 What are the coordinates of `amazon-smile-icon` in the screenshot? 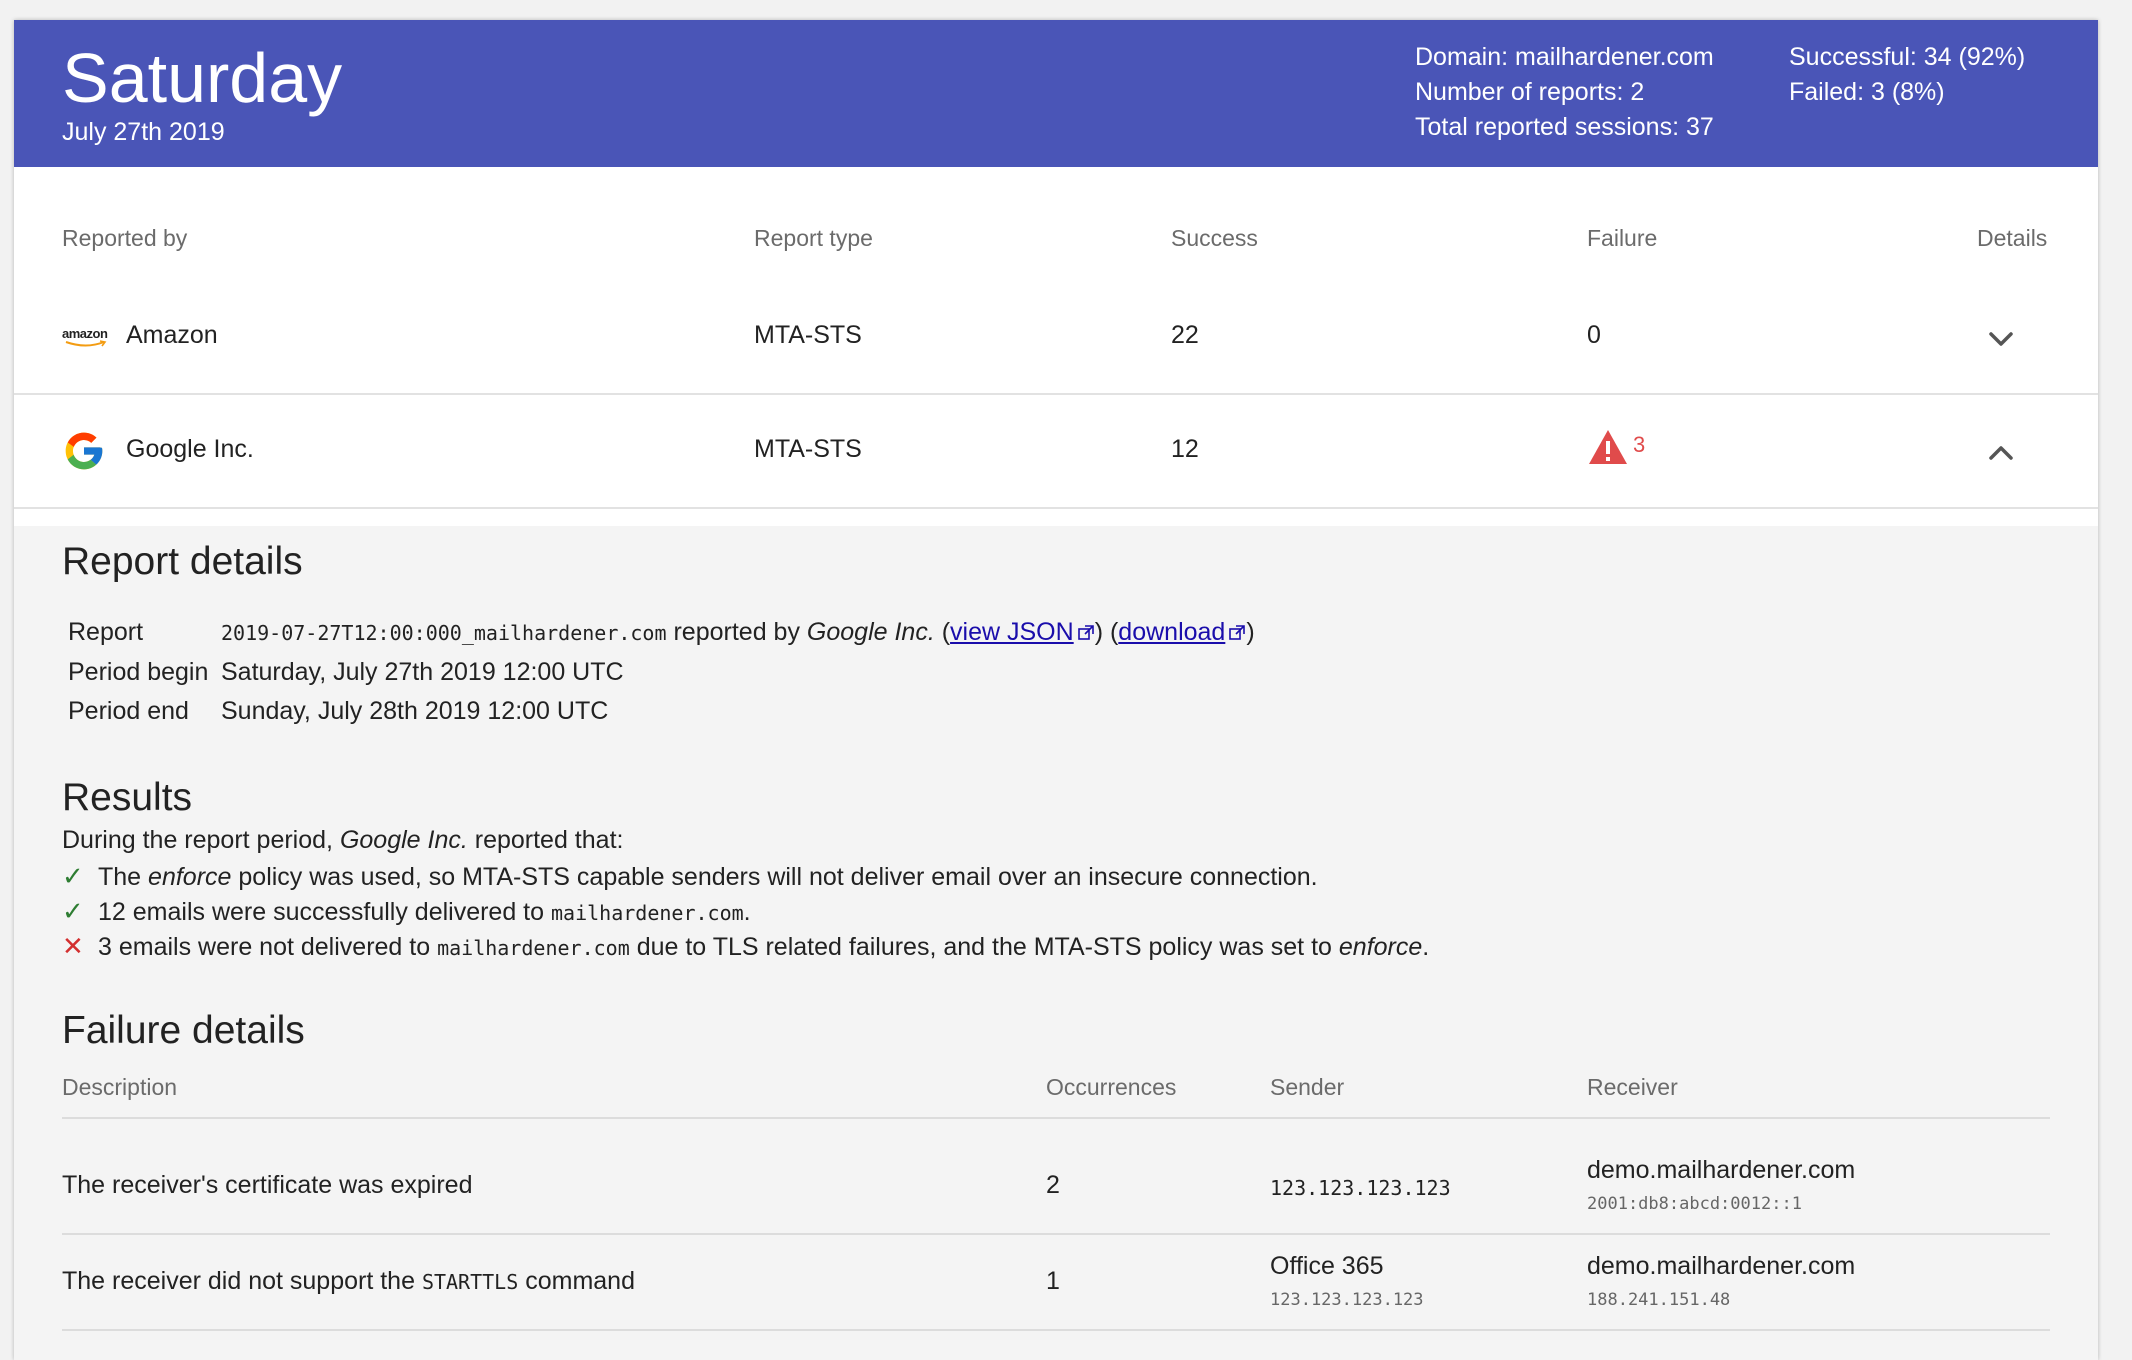 It's located at (86, 343).